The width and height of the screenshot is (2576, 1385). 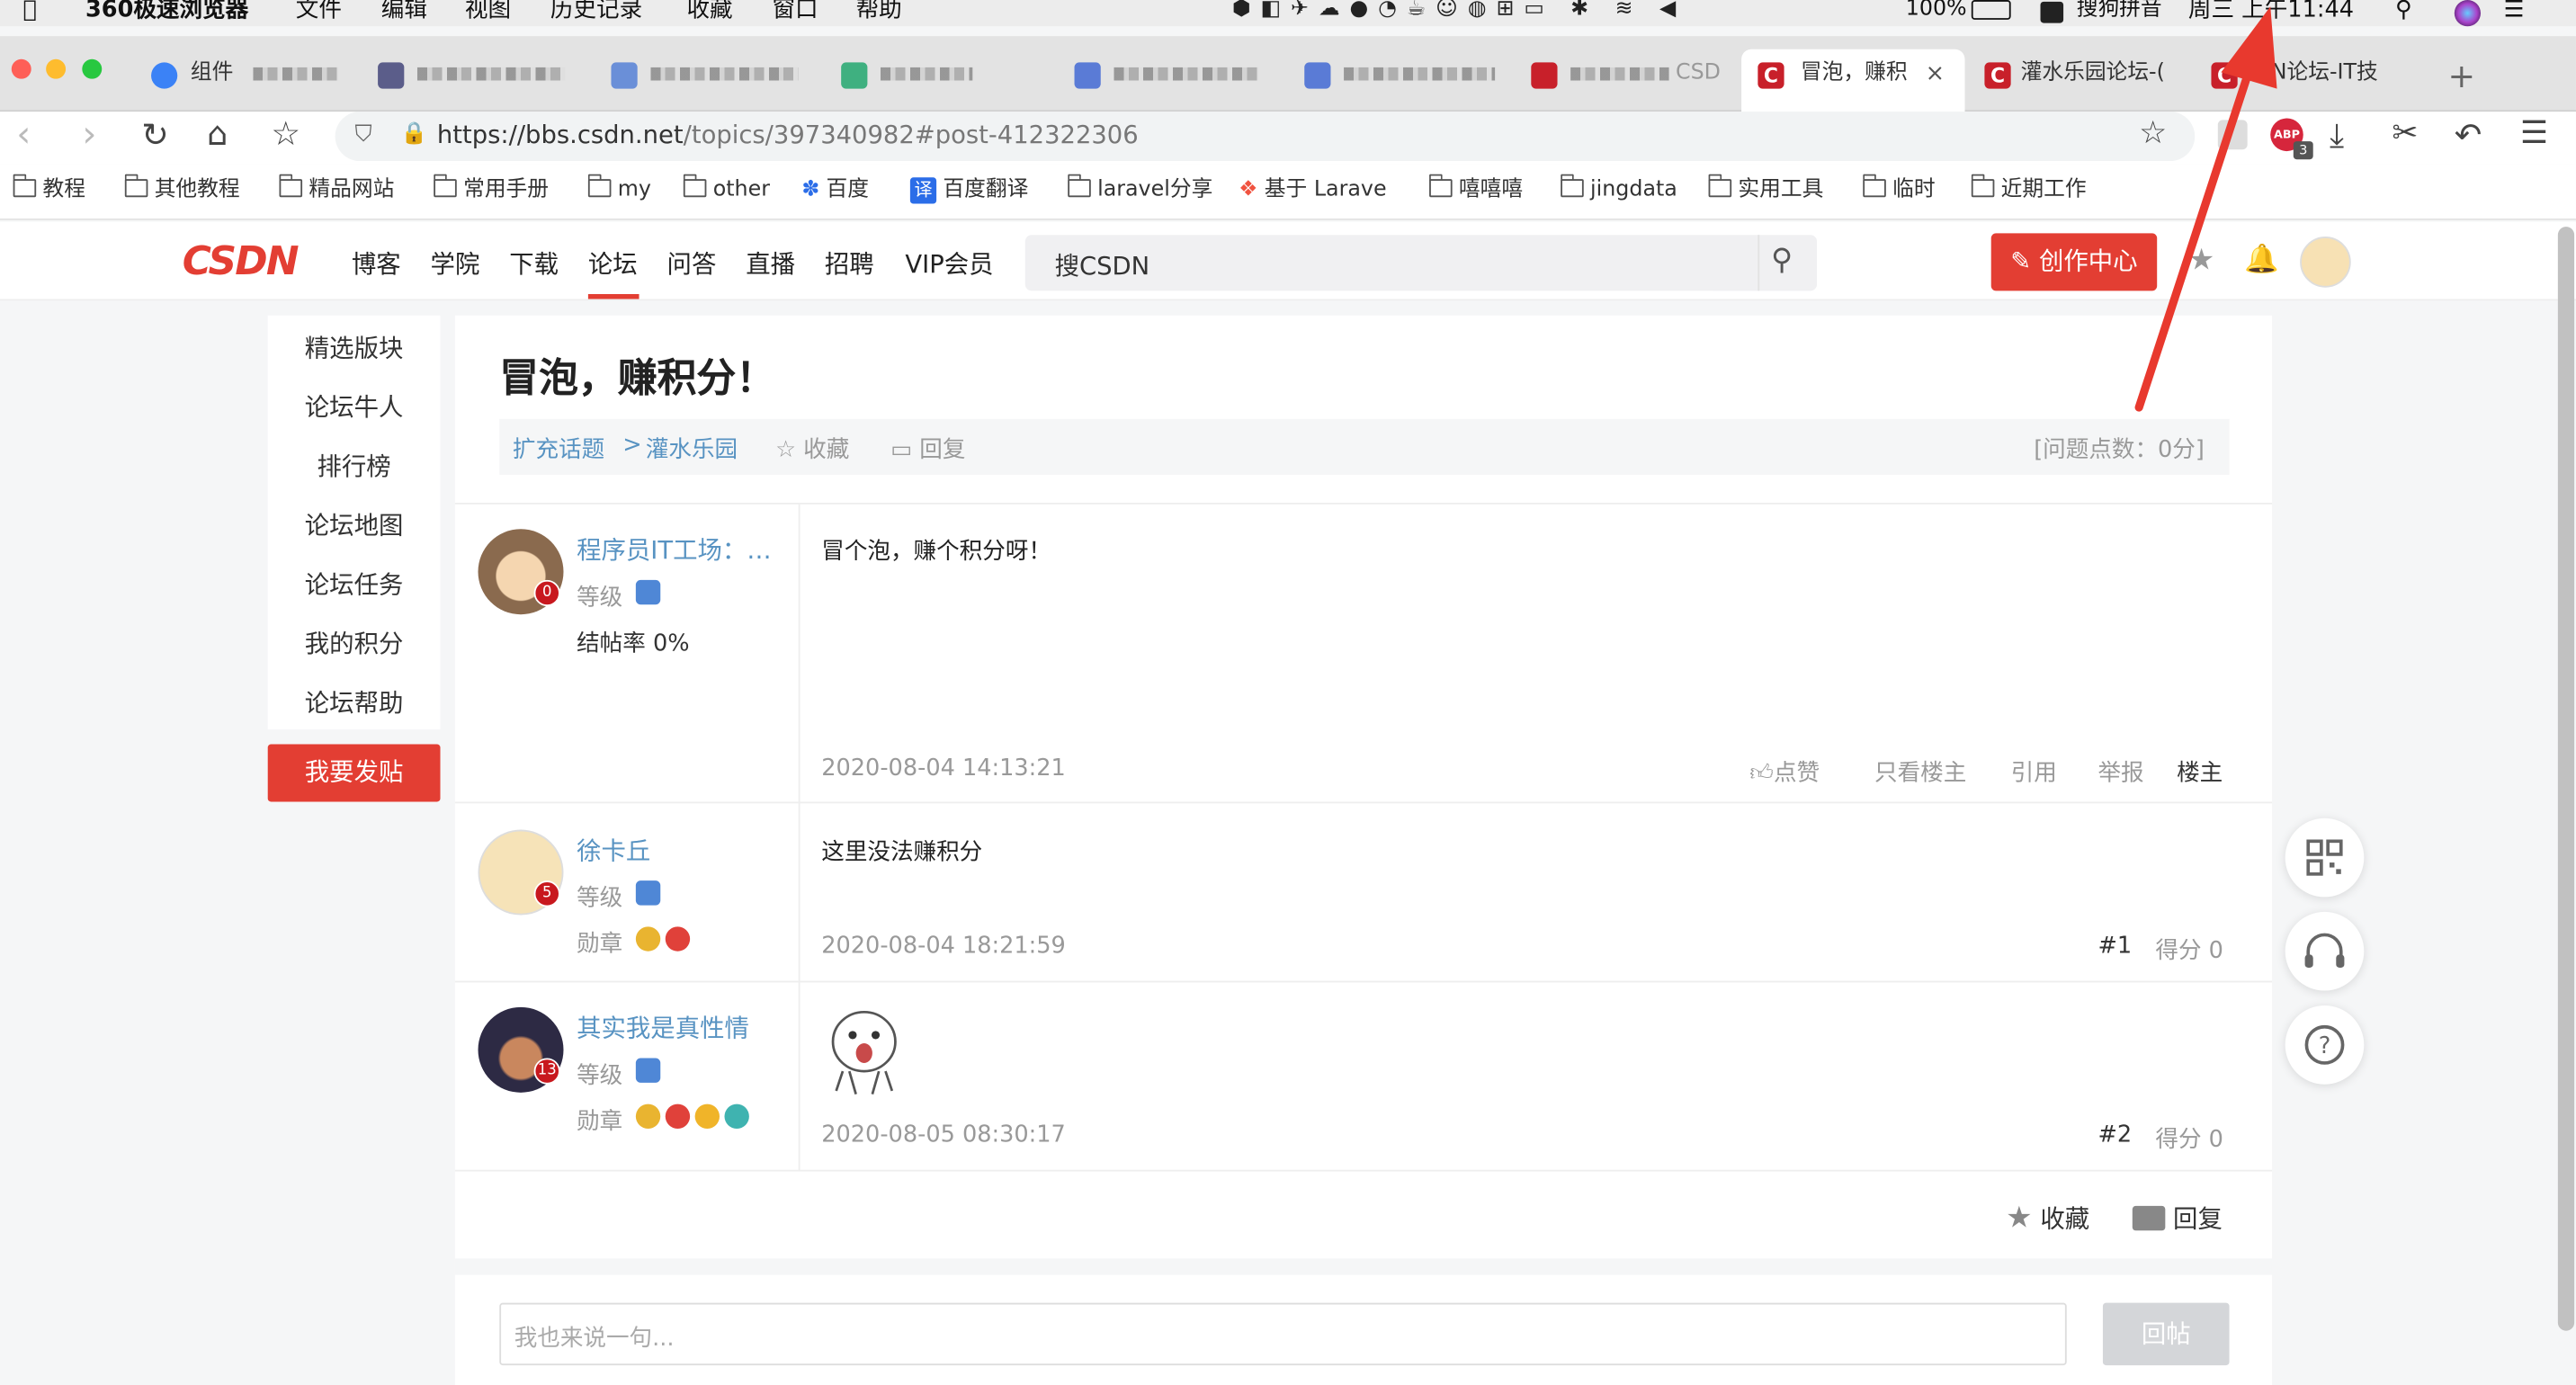 What do you see at coordinates (56, 68) in the screenshot?
I see `minimize-window-button` at bounding box center [56, 68].